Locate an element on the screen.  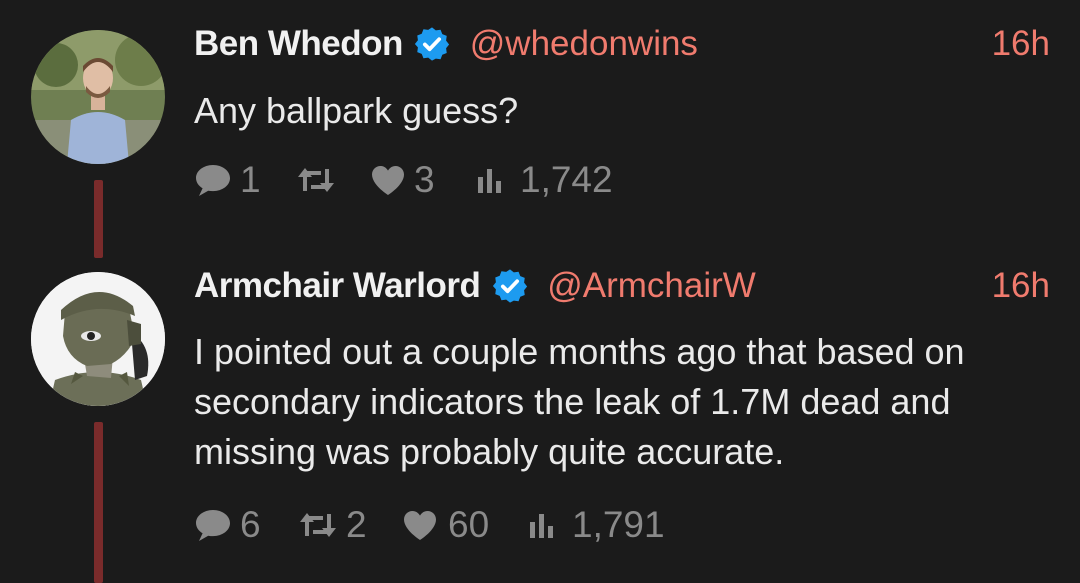
retweet-count: 2 is located at coordinates (356, 524).